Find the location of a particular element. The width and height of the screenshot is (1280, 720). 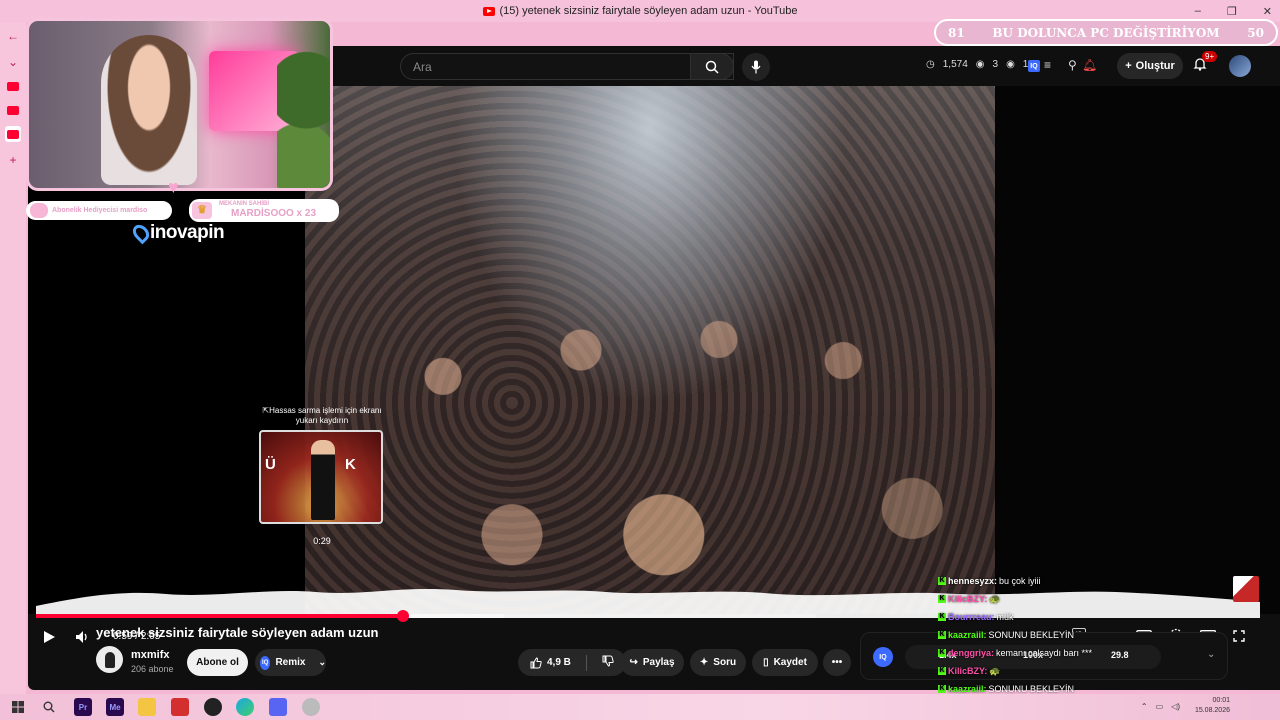

chat-message: K KilicBZY: 🐢 is located at coordinates (969, 599).